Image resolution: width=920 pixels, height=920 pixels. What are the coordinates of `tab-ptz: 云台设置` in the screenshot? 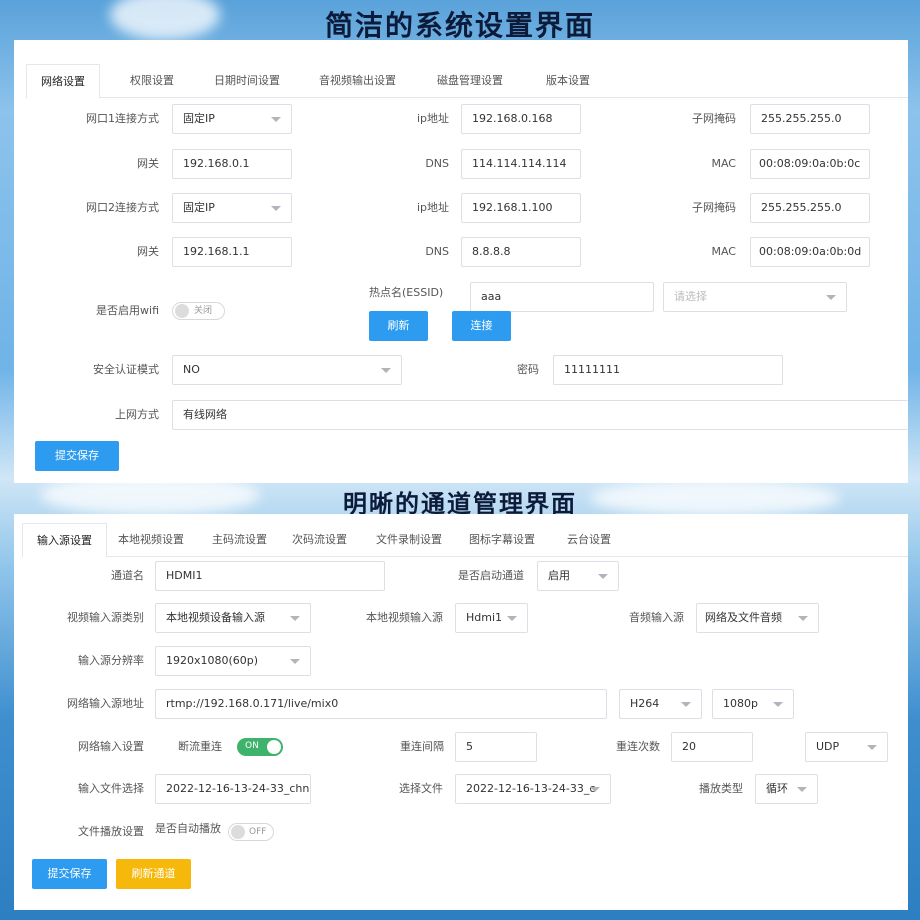 It's located at (589, 540).